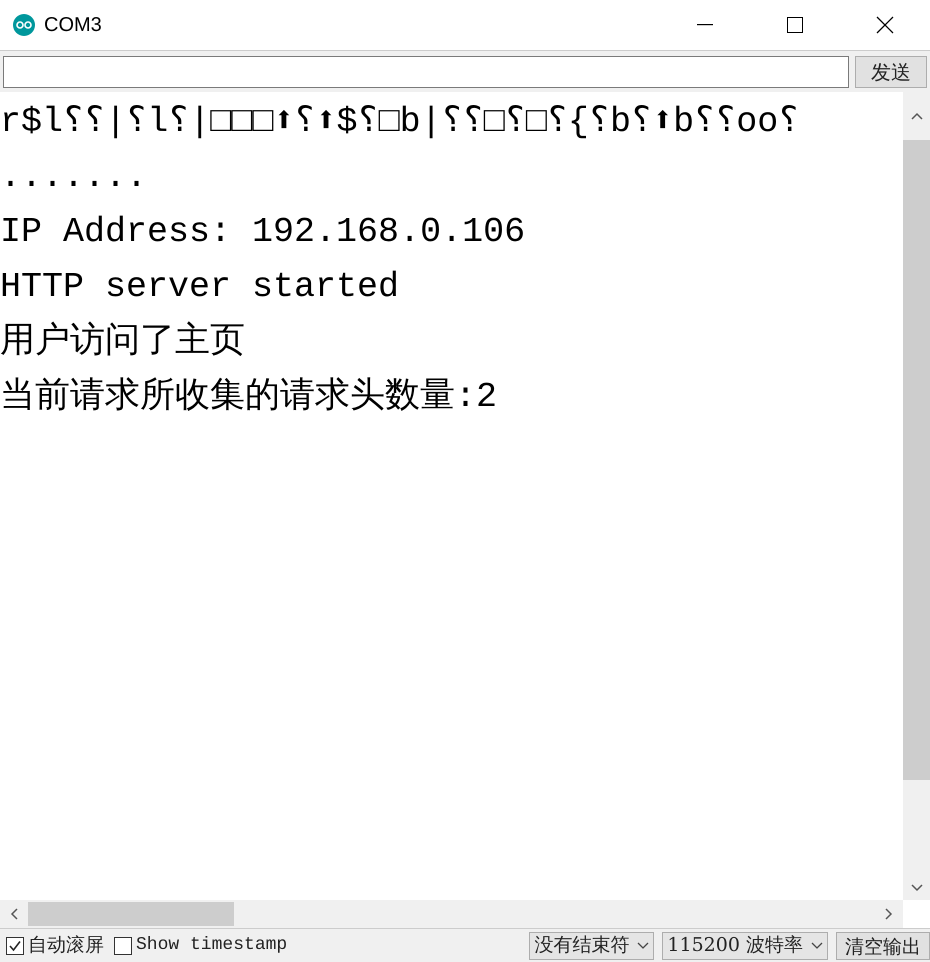 The height and width of the screenshot is (962, 930). I want to click on minimize-icon, so click(705, 25).